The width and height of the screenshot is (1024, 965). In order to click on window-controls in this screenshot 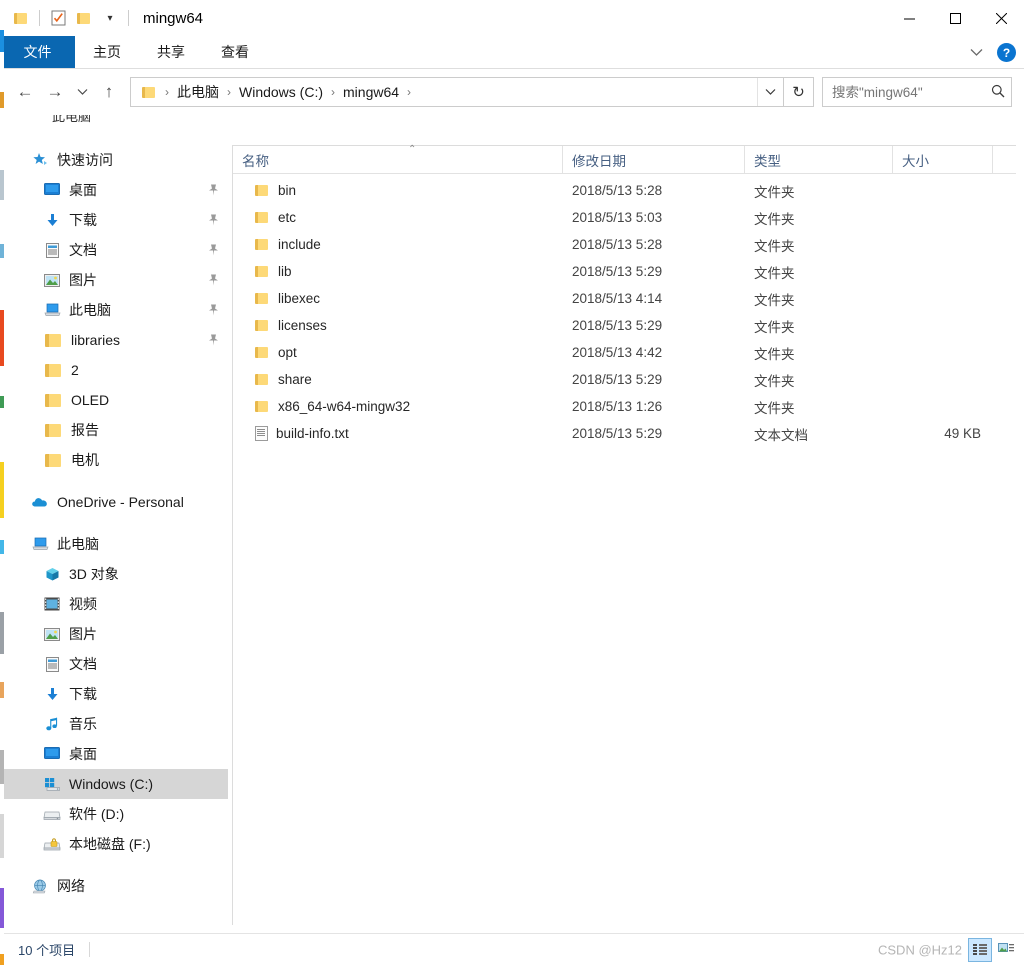, I will do `click(955, 18)`.